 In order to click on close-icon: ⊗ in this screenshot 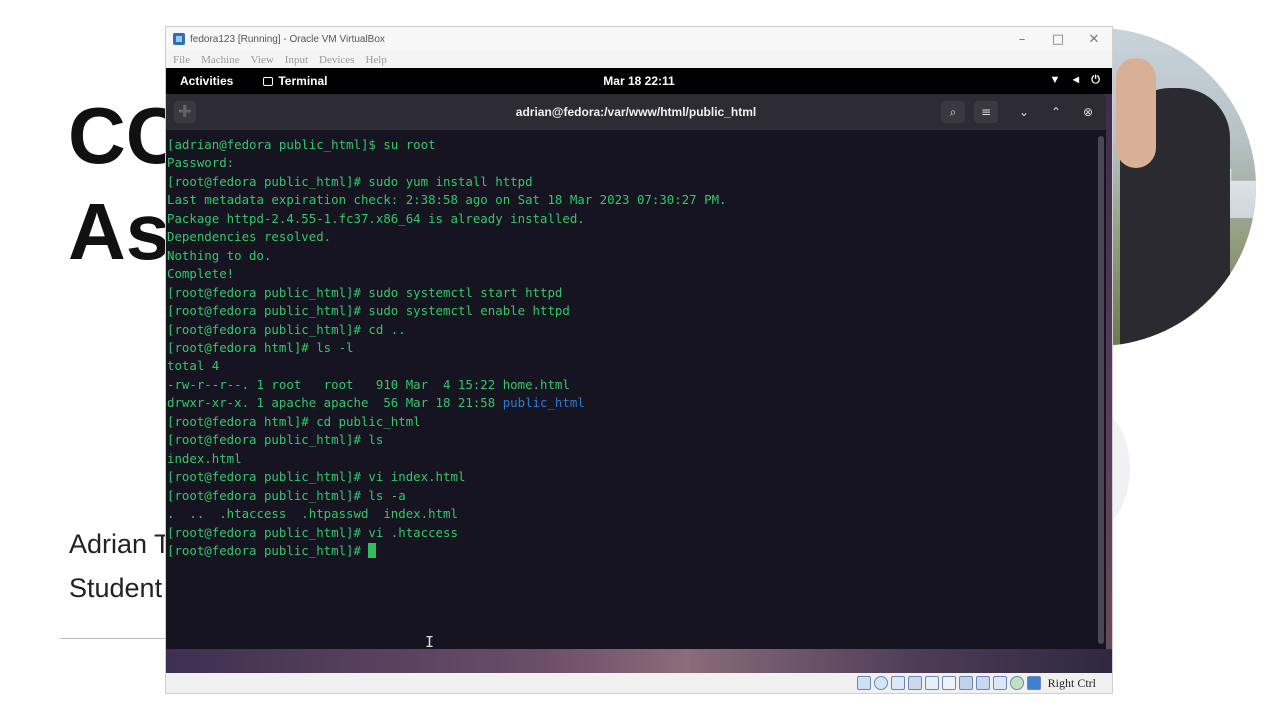, I will do `click(1088, 112)`.